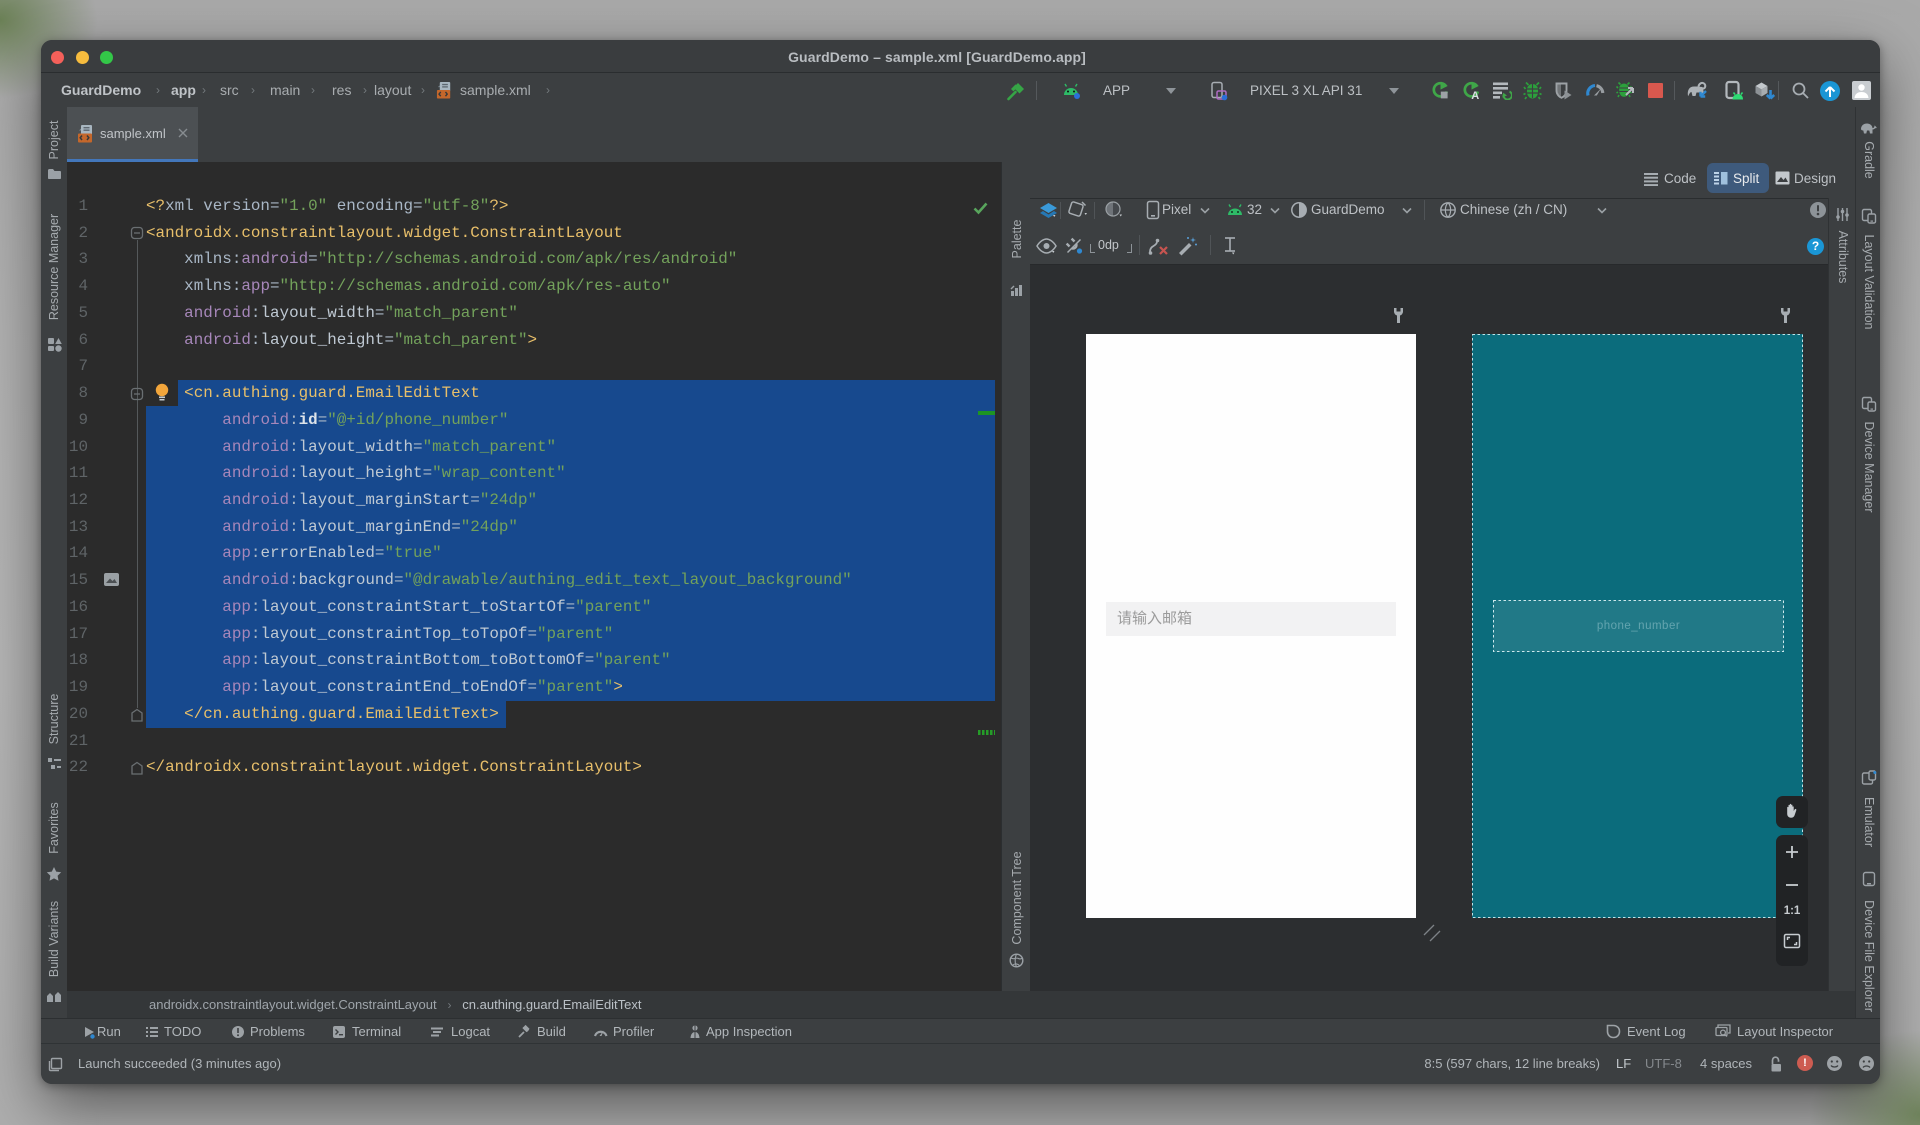 The height and width of the screenshot is (1125, 1920). I want to click on svg-text: A, so click(1475, 95).